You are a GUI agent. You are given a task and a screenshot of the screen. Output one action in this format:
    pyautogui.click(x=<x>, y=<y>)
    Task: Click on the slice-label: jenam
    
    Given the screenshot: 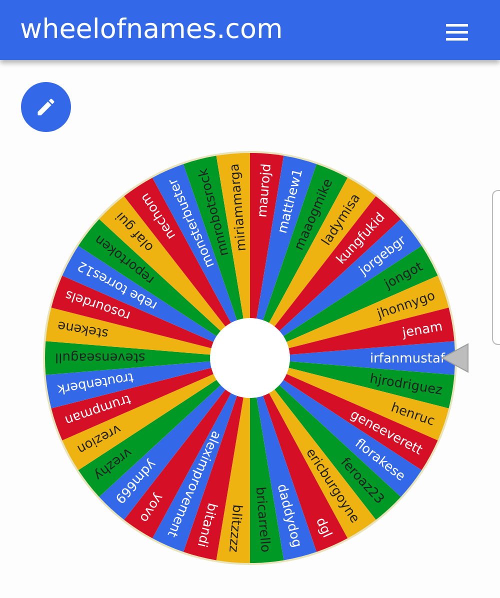 What is the action you would take?
    pyautogui.click(x=422, y=330)
    